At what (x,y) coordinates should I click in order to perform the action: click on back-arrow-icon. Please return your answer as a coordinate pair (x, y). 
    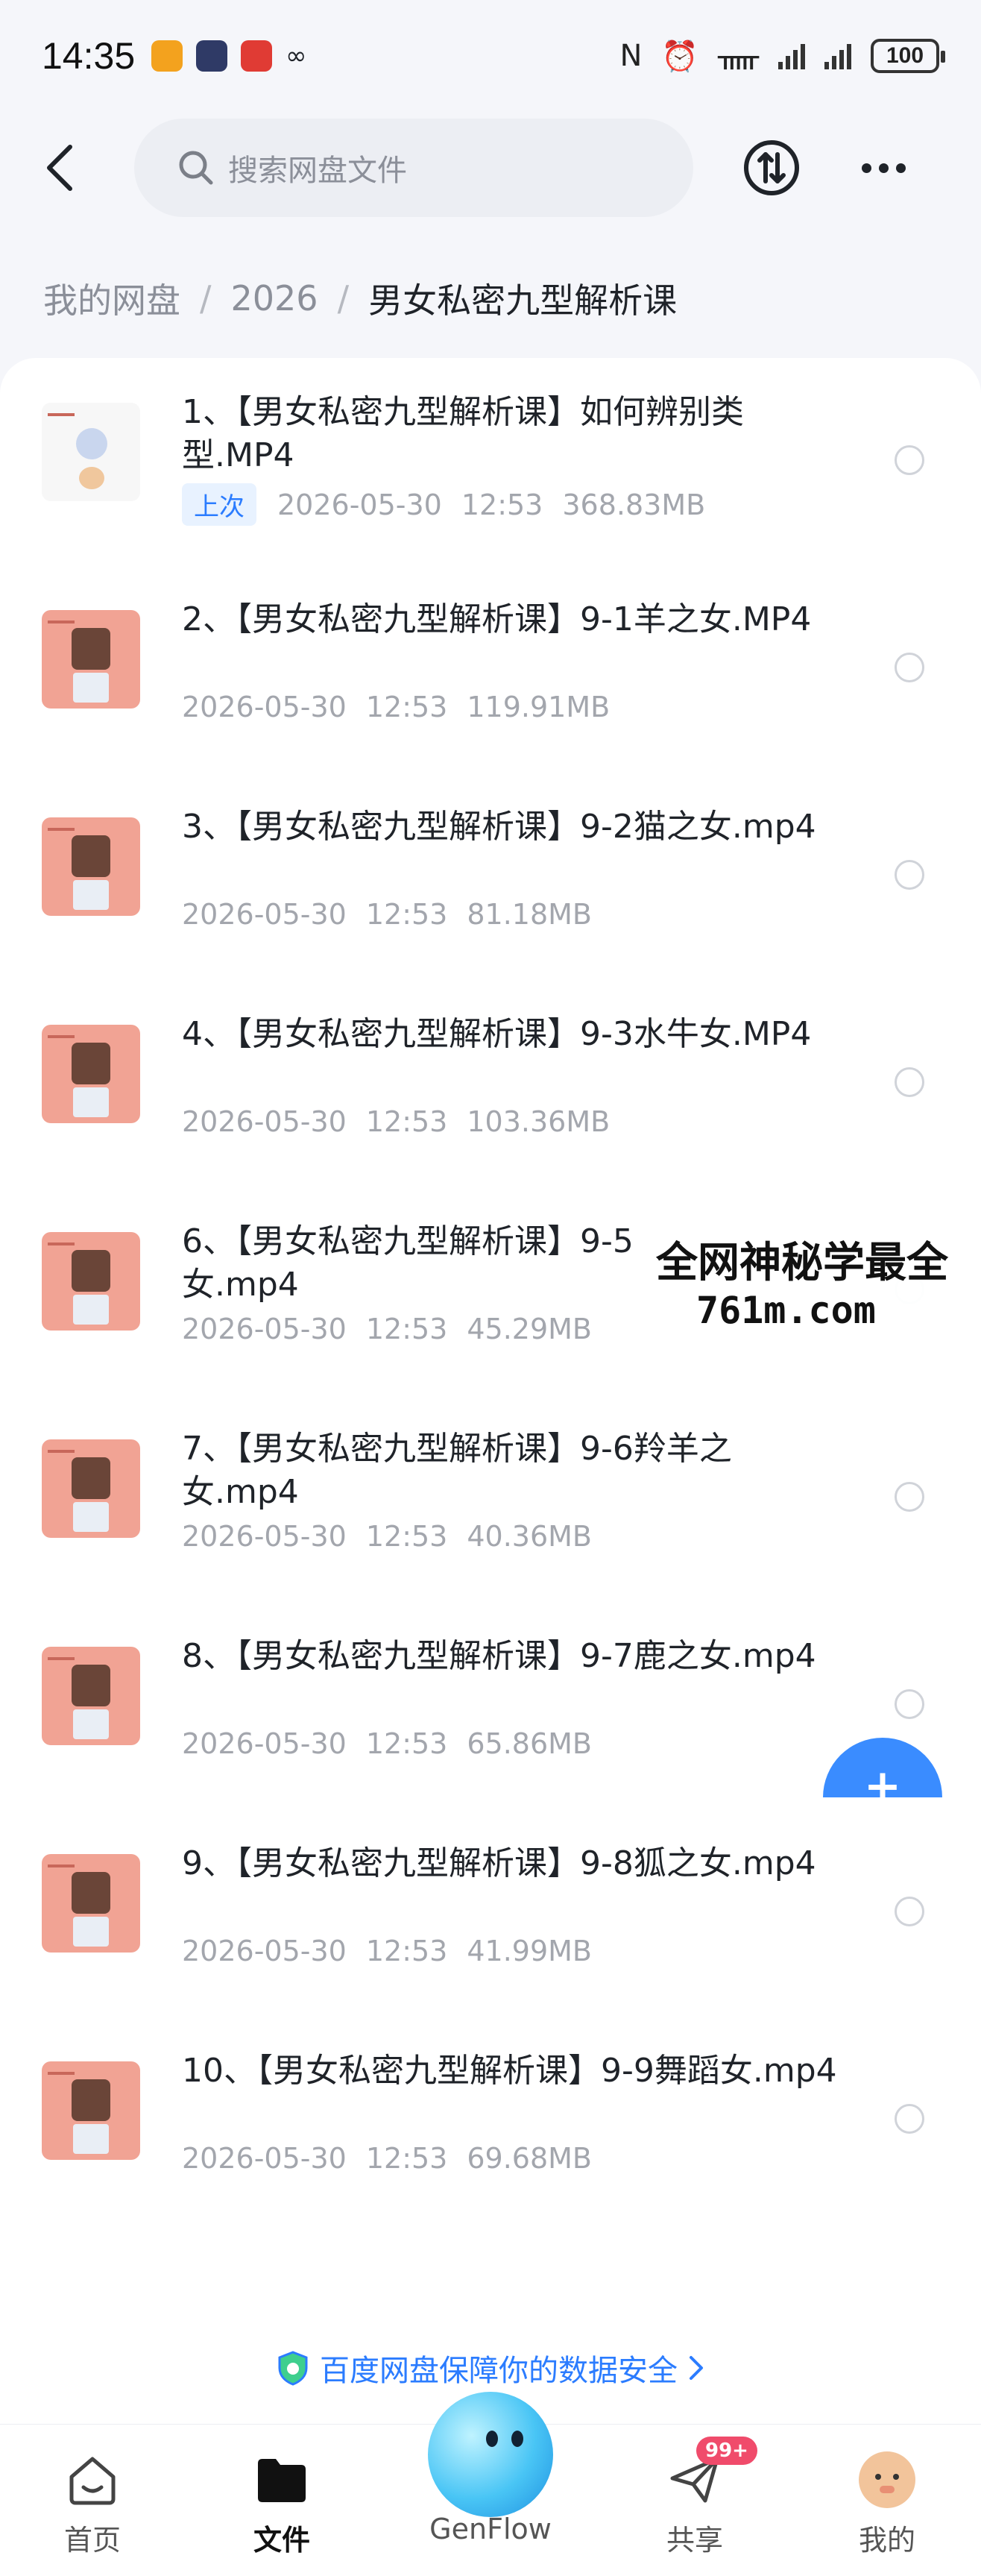
    Looking at the image, I should click on (59, 168).